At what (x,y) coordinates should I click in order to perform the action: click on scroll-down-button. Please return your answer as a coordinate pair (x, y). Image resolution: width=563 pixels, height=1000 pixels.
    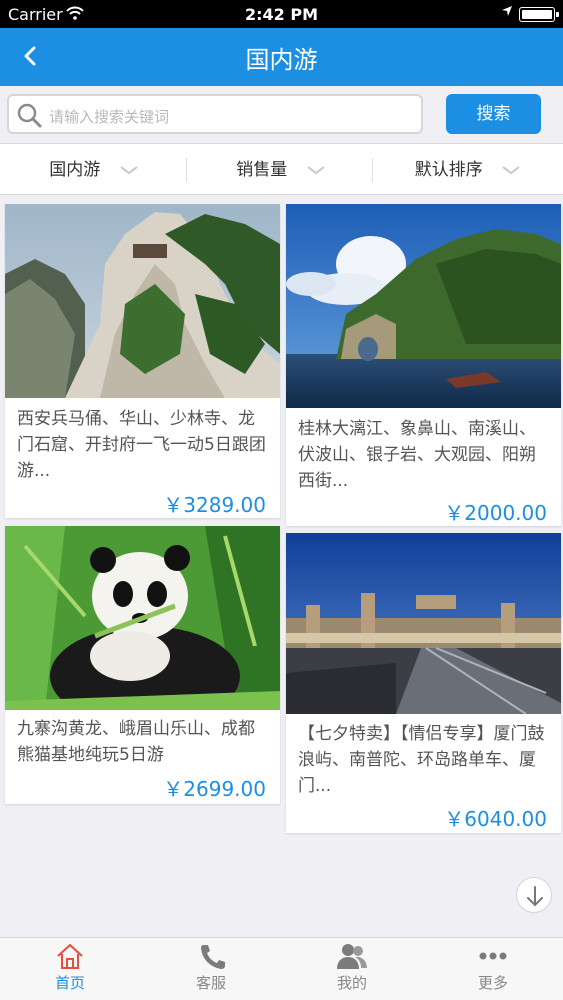
    Looking at the image, I should click on (534, 895).